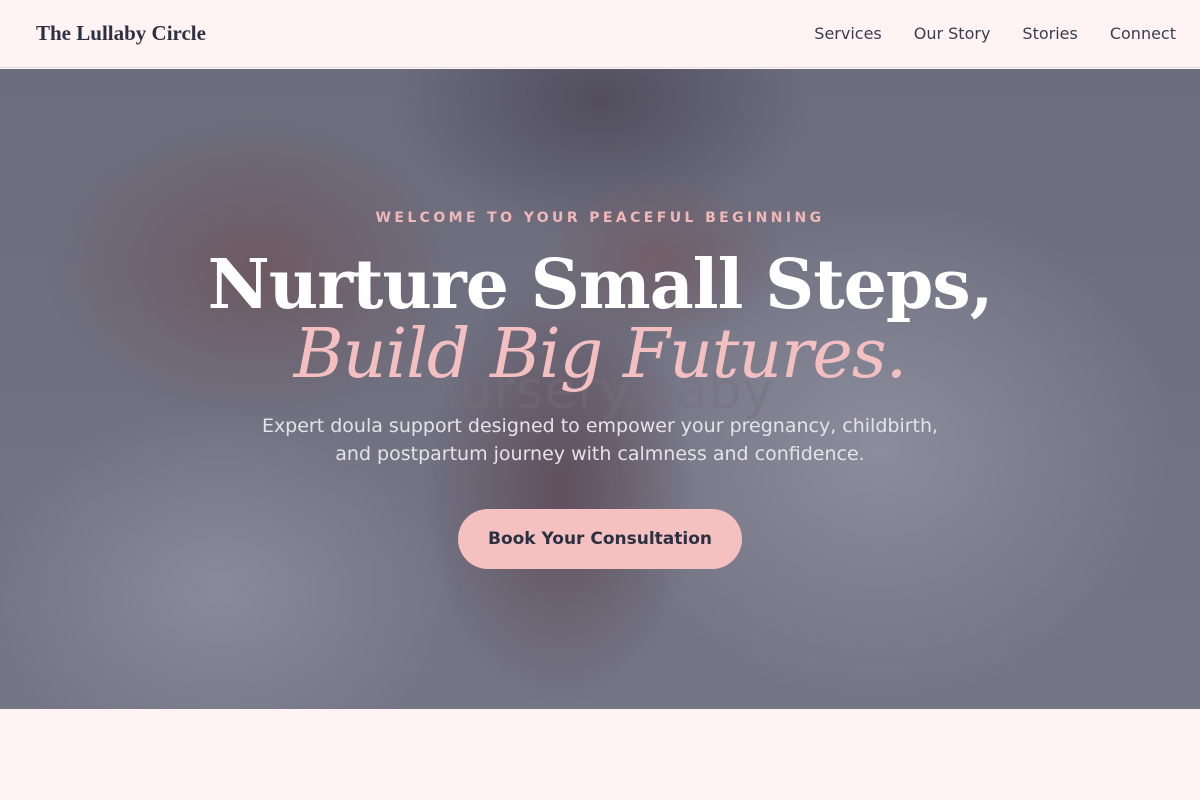 The height and width of the screenshot is (800, 1200). Describe the element at coordinates (1049, 33) in the screenshot. I see `nav-link-stories: Stories` at that location.